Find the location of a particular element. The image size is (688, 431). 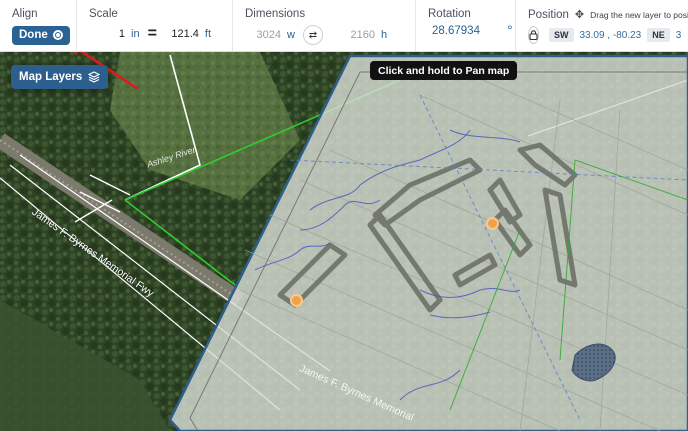

rotation-section: Rotation 28.67934 ° is located at coordinates (466, 25).